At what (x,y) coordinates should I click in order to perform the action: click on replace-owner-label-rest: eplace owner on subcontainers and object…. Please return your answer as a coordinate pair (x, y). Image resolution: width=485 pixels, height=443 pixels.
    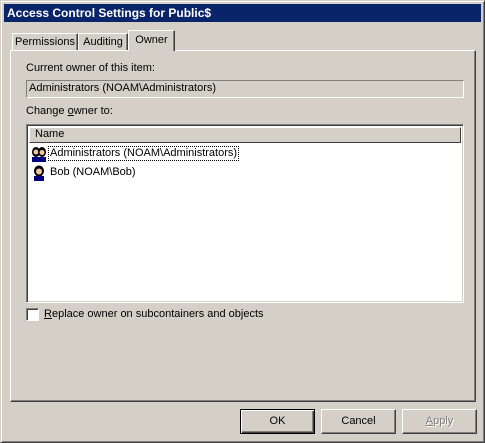
    Looking at the image, I should click on (157, 314).